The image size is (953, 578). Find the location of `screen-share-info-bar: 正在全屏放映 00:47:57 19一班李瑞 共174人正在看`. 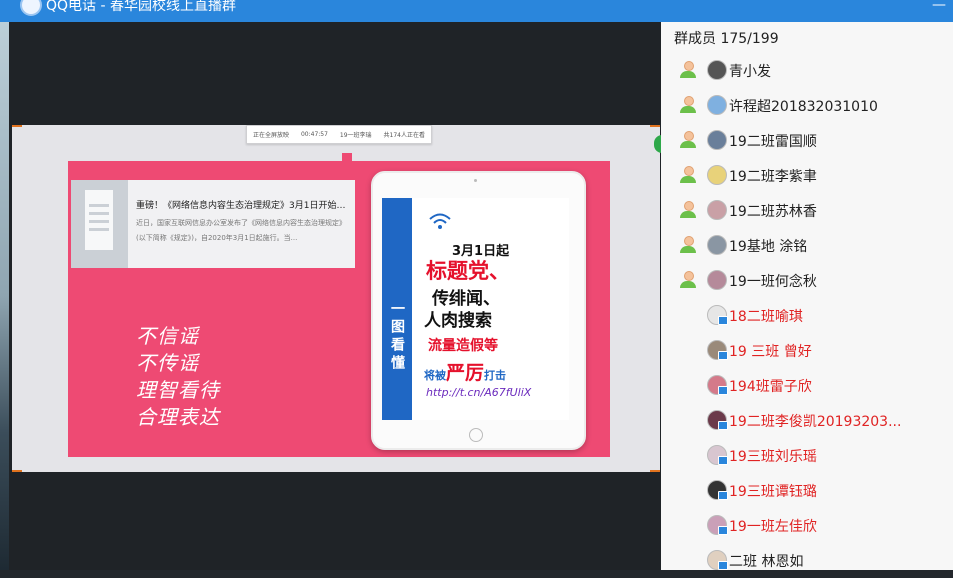

screen-share-info-bar: 正在全屏放映 00:47:57 19一班李瑞 共174人正在看 is located at coordinates (339, 134).